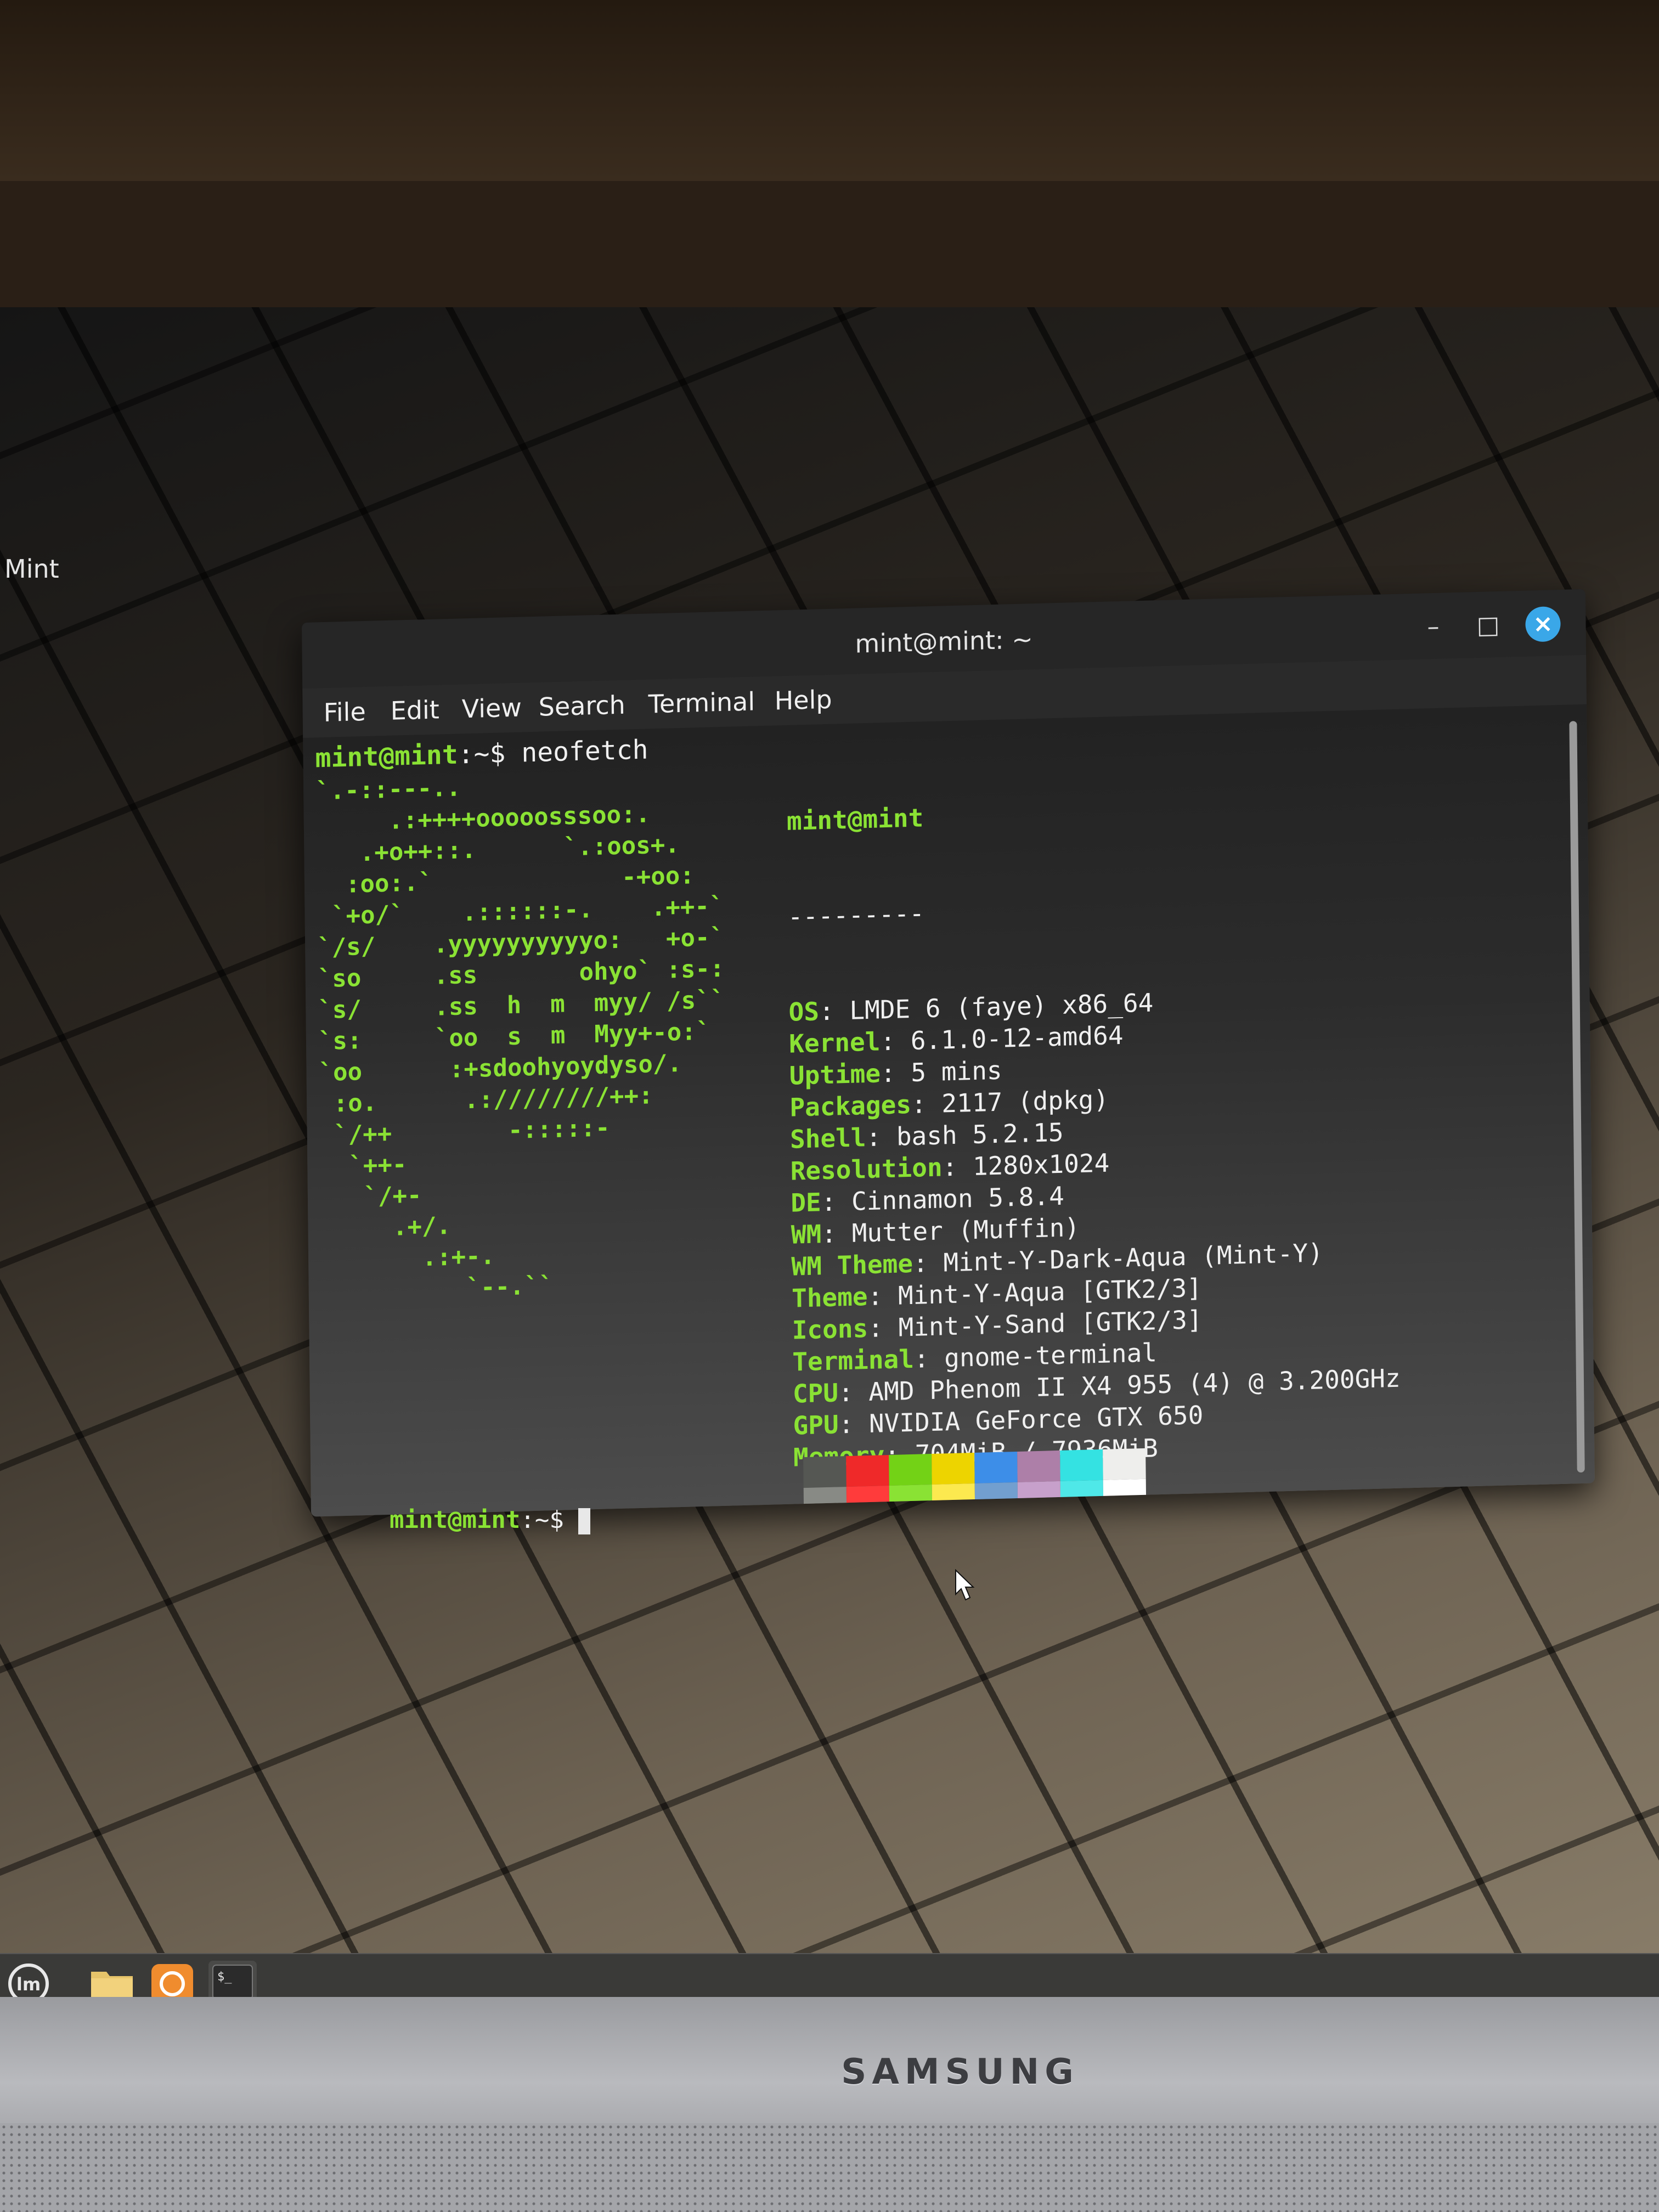  I want to click on info-key: Packages, so click(850, 1105).